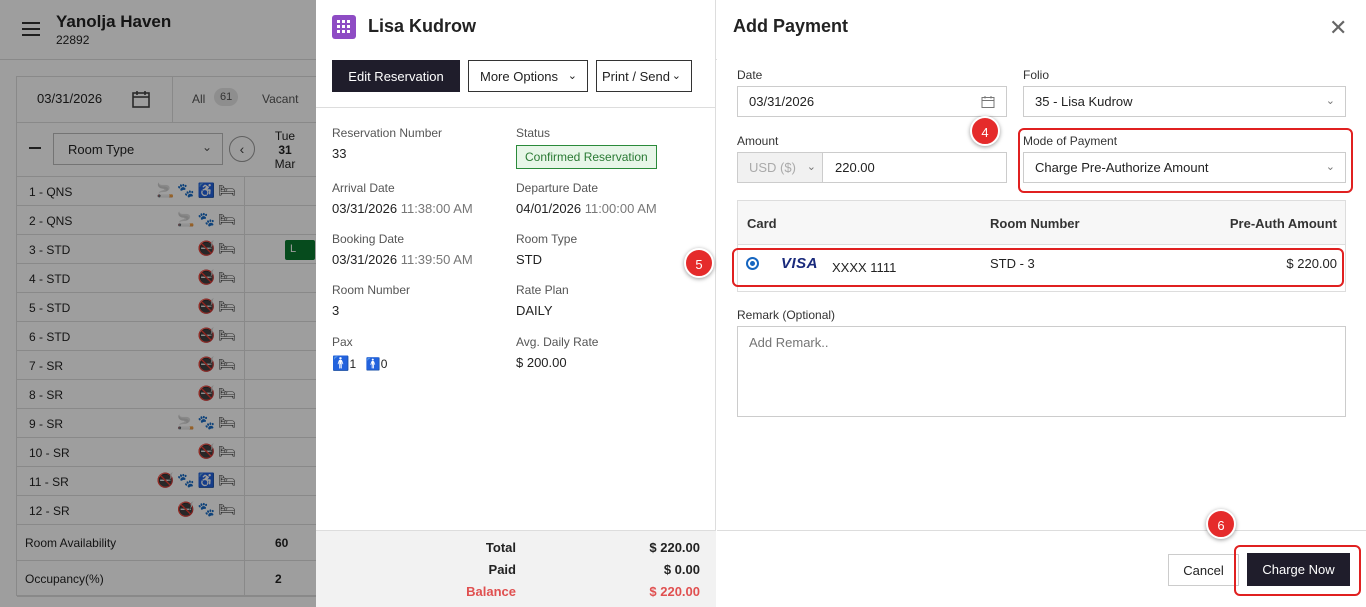  Describe the element at coordinates (534, 310) in the screenshot. I see `rate-plan-value: DAILY` at that location.